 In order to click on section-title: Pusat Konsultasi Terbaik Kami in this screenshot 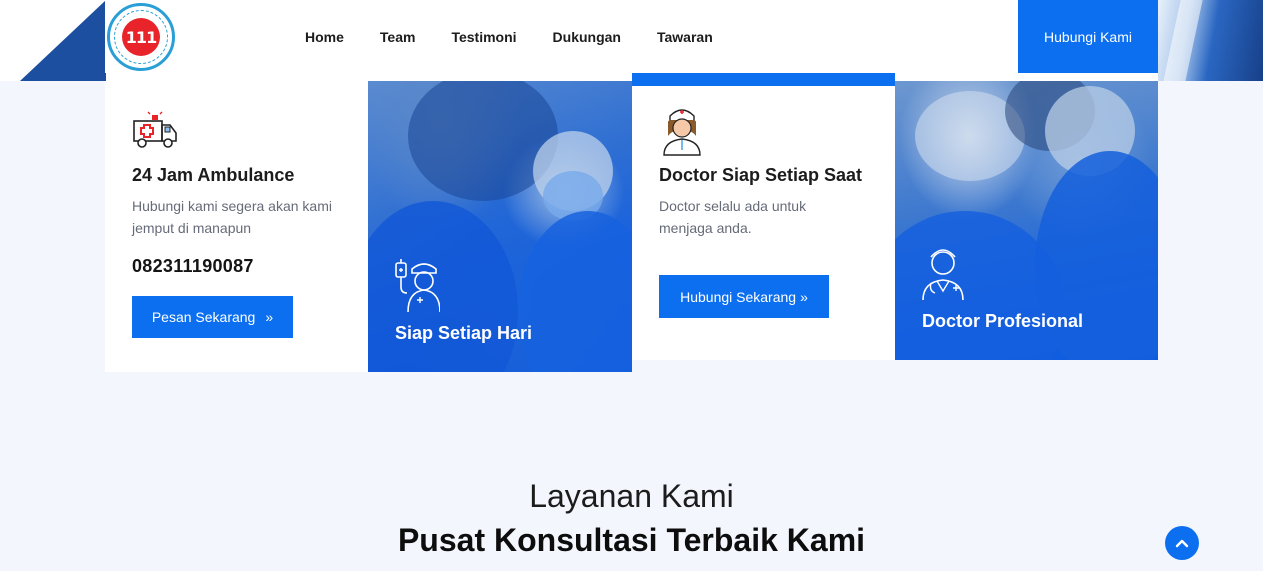, I will do `click(631, 540)`.